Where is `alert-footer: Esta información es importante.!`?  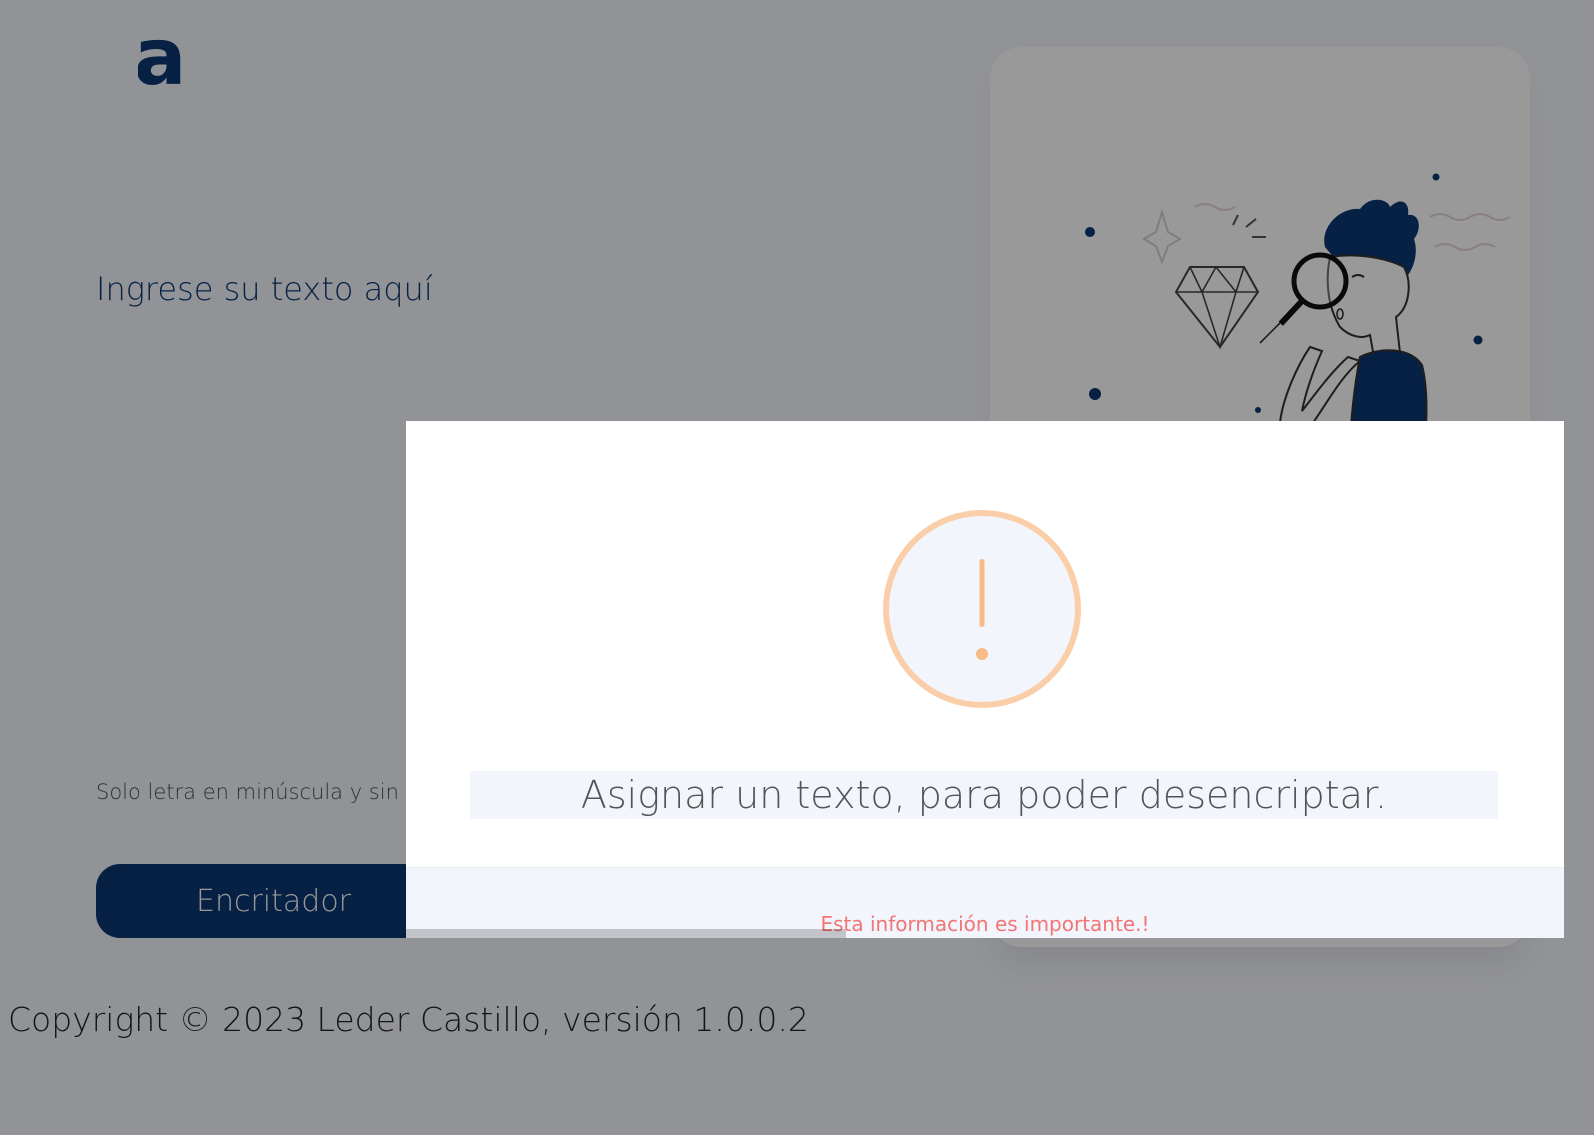 alert-footer: Esta información es importante.! is located at coordinates (985, 902).